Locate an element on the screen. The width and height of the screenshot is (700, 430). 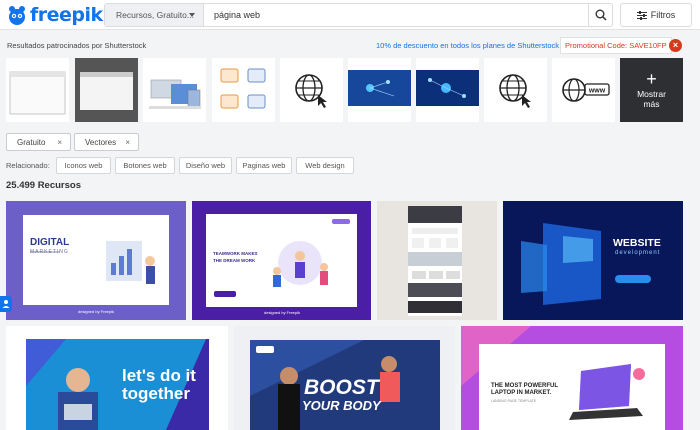
result-card-landing-template is located at coordinates (437, 260).